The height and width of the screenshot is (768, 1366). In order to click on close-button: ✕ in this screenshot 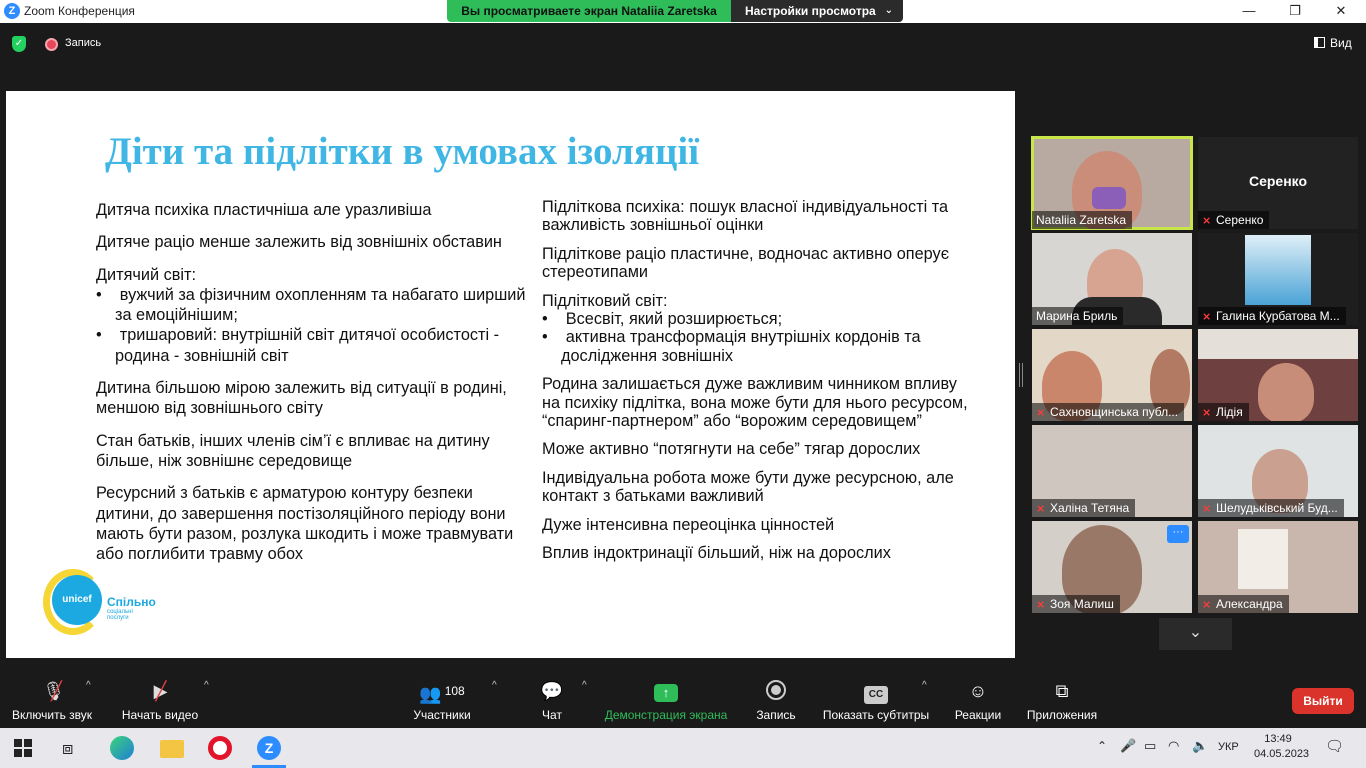, I will do `click(1341, 11)`.